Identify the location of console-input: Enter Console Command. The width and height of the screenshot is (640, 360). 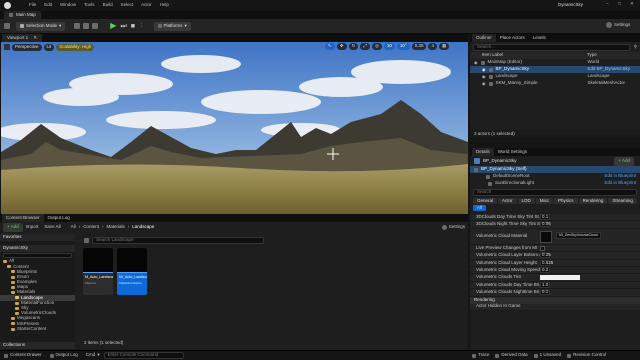
(143, 355).